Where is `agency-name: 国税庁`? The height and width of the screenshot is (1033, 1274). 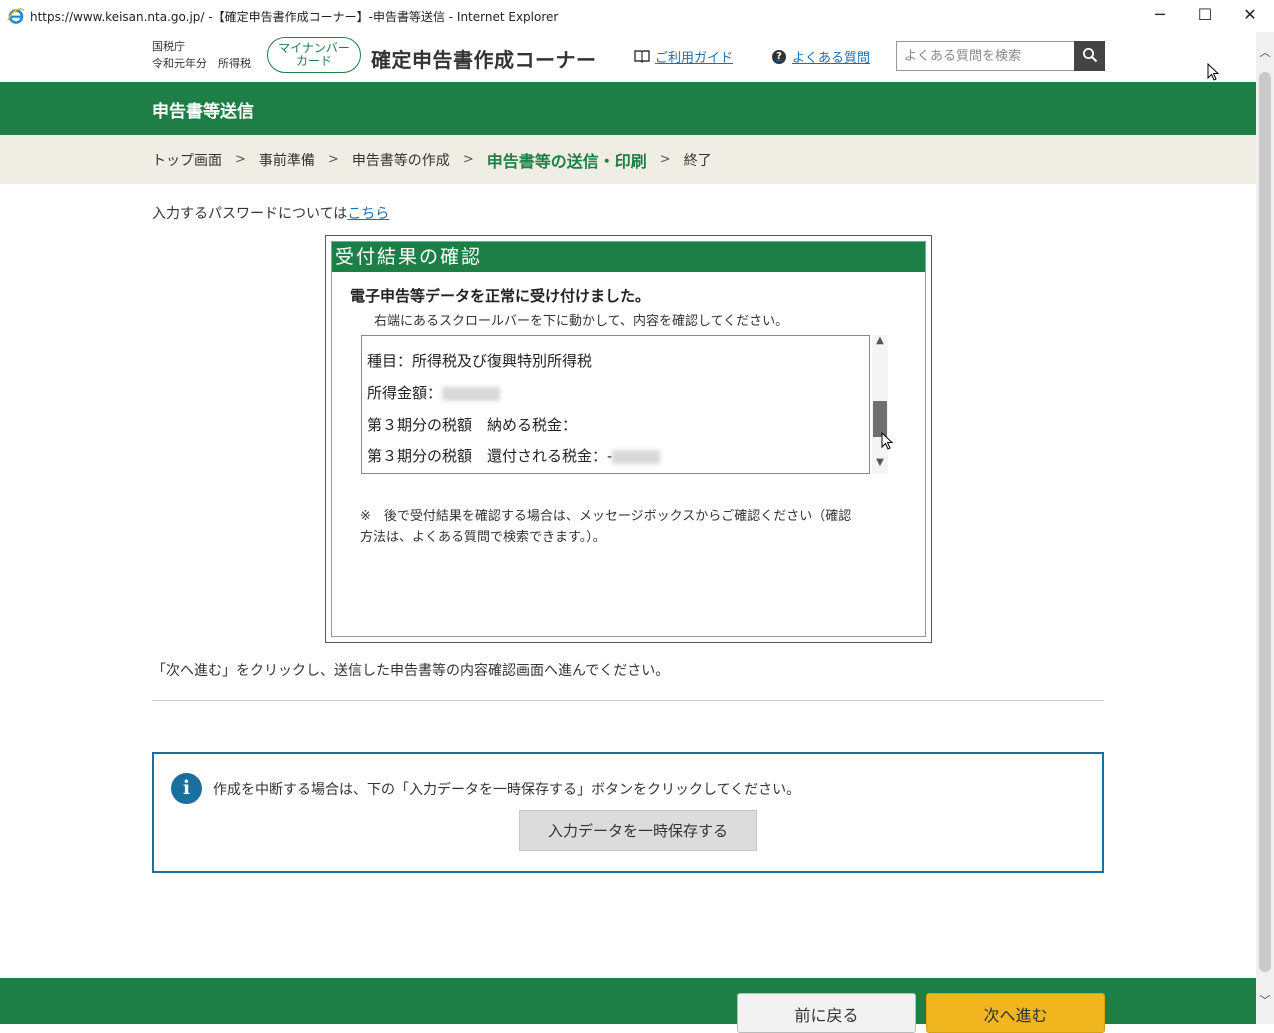 agency-name: 国税庁 is located at coordinates (168, 46).